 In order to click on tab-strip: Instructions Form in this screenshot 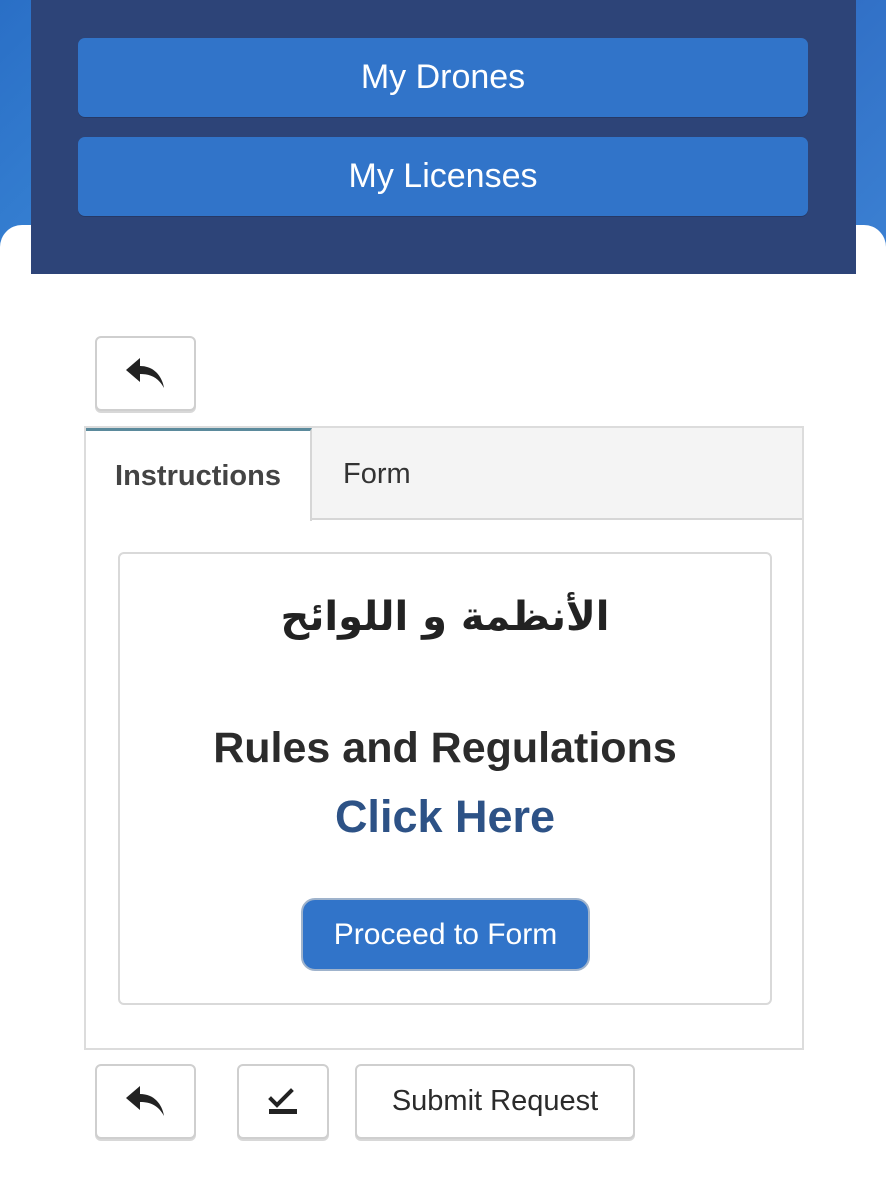, I will do `click(444, 474)`.